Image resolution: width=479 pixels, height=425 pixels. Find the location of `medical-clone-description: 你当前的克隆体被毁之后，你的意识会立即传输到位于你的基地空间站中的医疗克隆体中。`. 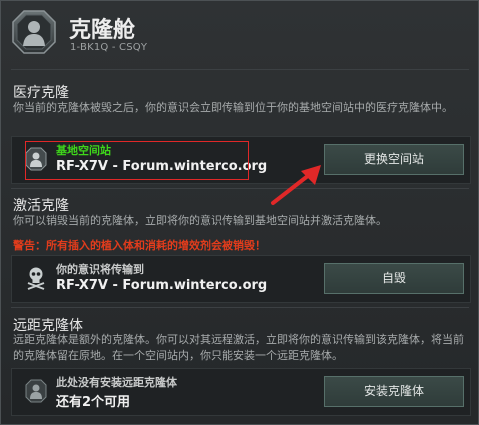

medical-clone-description: 你当前的克隆体被毁之后，你的意识会立即传输到位于你的基地空间站中的医疗克隆体中。 is located at coordinates (233, 107).